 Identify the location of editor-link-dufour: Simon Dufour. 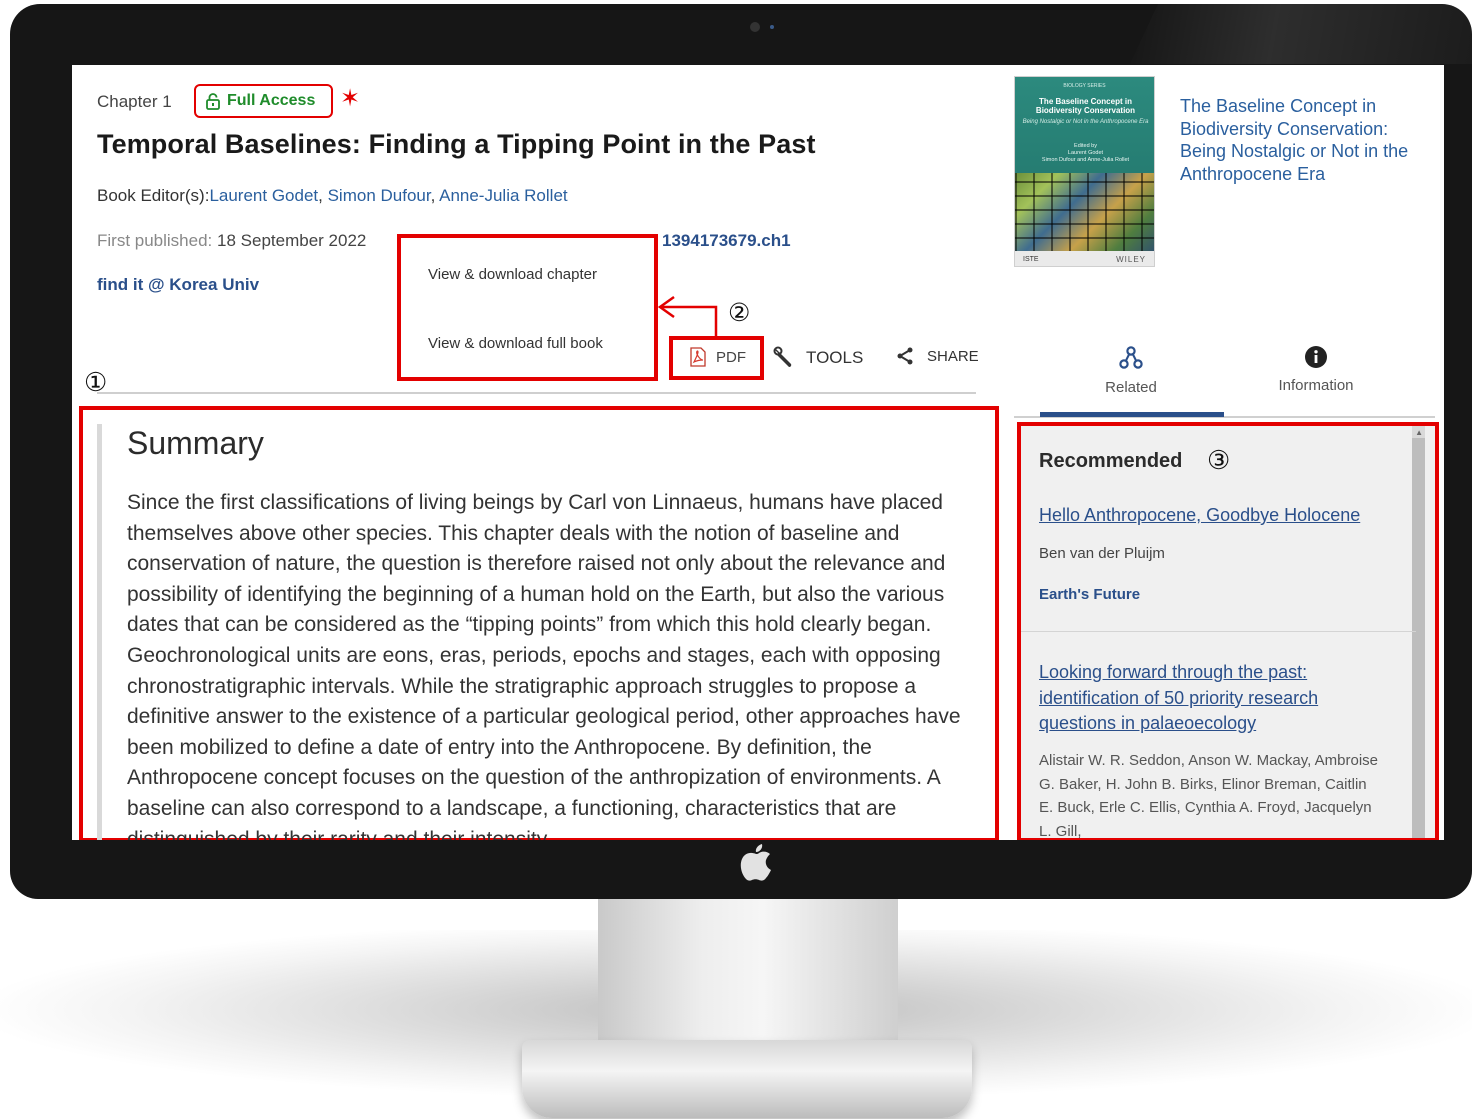
(379, 195).